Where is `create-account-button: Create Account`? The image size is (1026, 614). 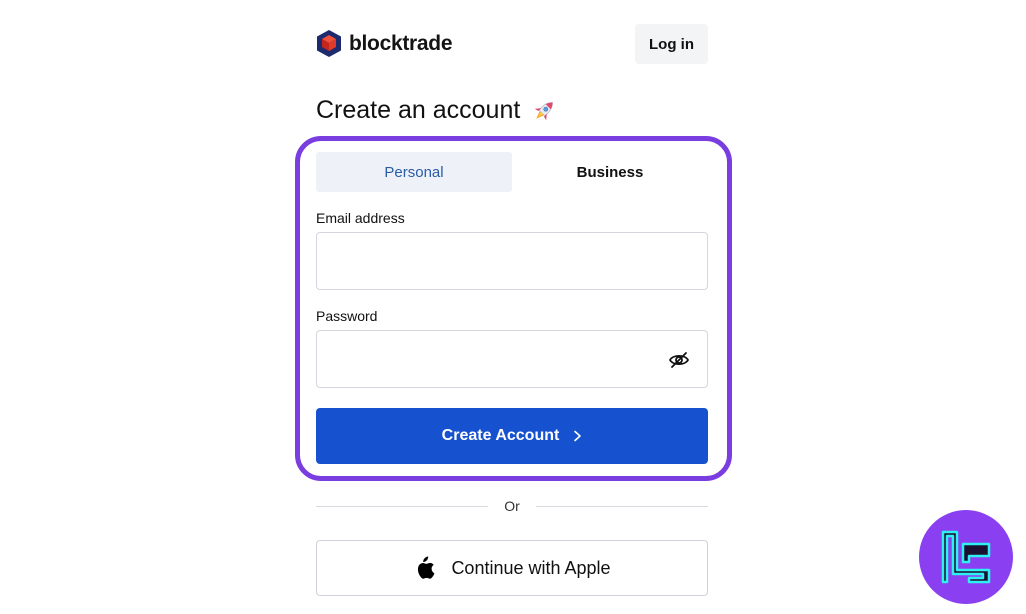
create-account-button: Create Account is located at coordinates (512, 436).